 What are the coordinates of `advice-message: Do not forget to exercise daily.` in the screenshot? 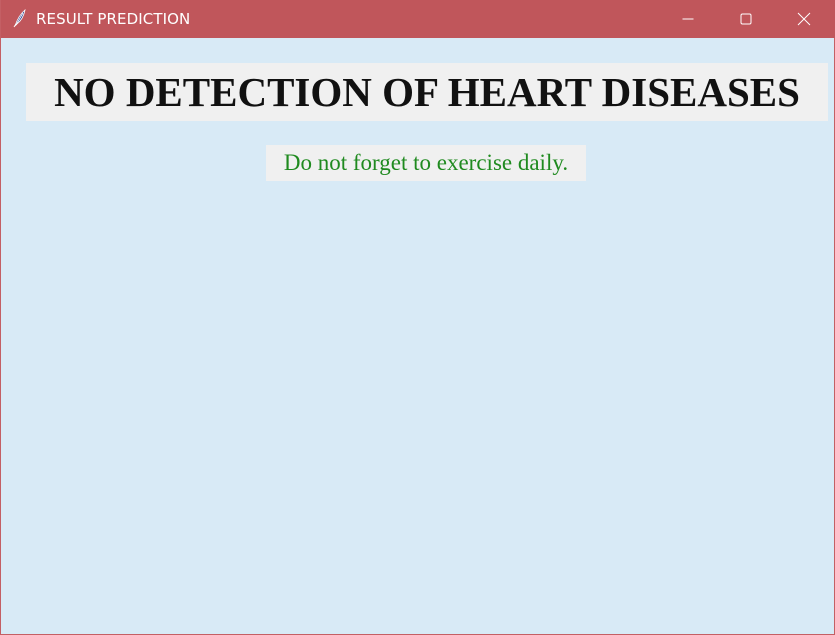 It's located at (426, 163).